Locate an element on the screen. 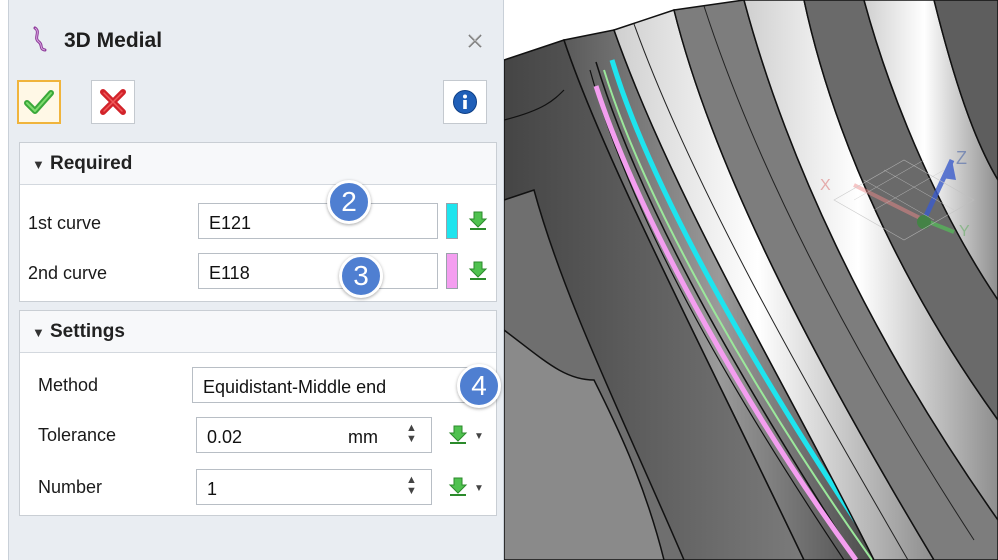 The image size is (998, 560). settings-header: ▼ Settings is located at coordinates (258, 332).